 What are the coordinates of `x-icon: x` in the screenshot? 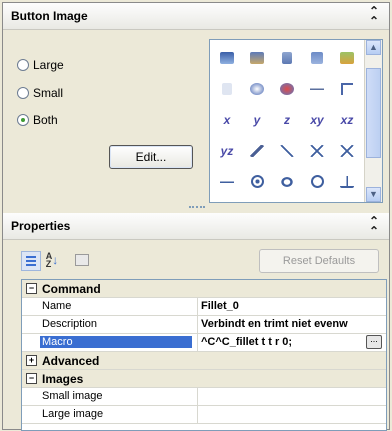 It's located at (227, 119).